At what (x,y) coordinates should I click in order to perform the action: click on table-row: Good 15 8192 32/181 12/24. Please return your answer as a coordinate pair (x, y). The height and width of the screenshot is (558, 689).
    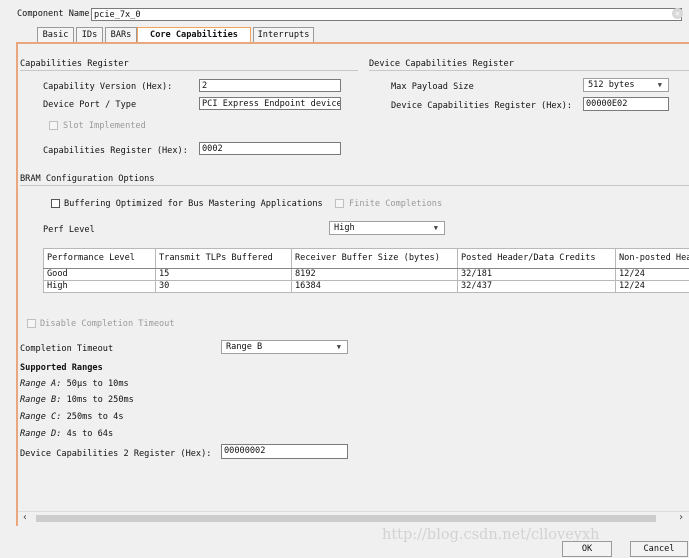
    Looking at the image, I should click on (366, 274).